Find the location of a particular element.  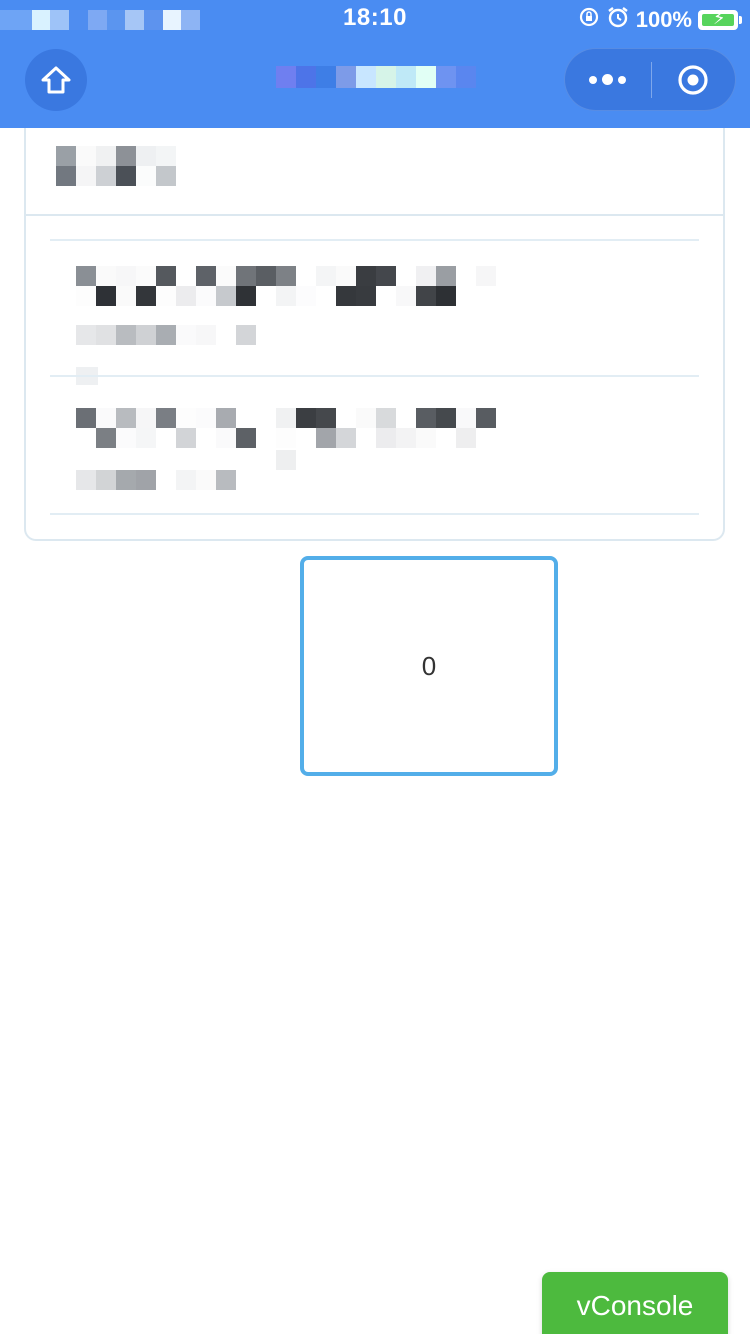

counter-value: 0 is located at coordinates (429, 665).